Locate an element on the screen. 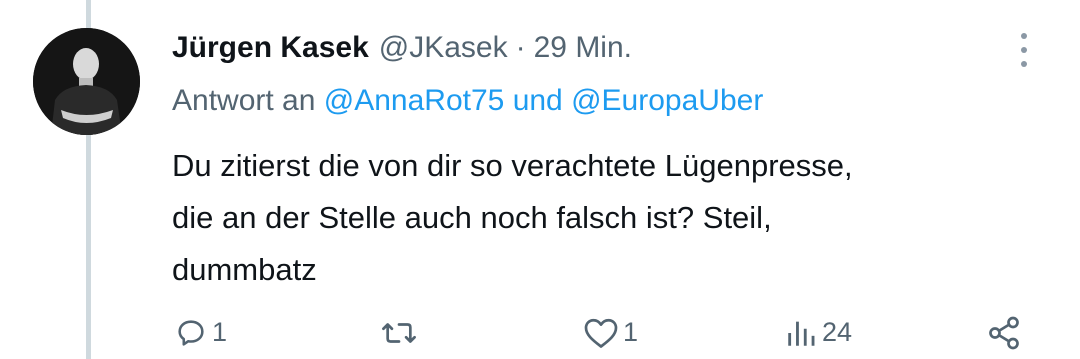  reply-context: Antwort an @AnnaRot75 und @EuropaUber is located at coordinates (467, 101).